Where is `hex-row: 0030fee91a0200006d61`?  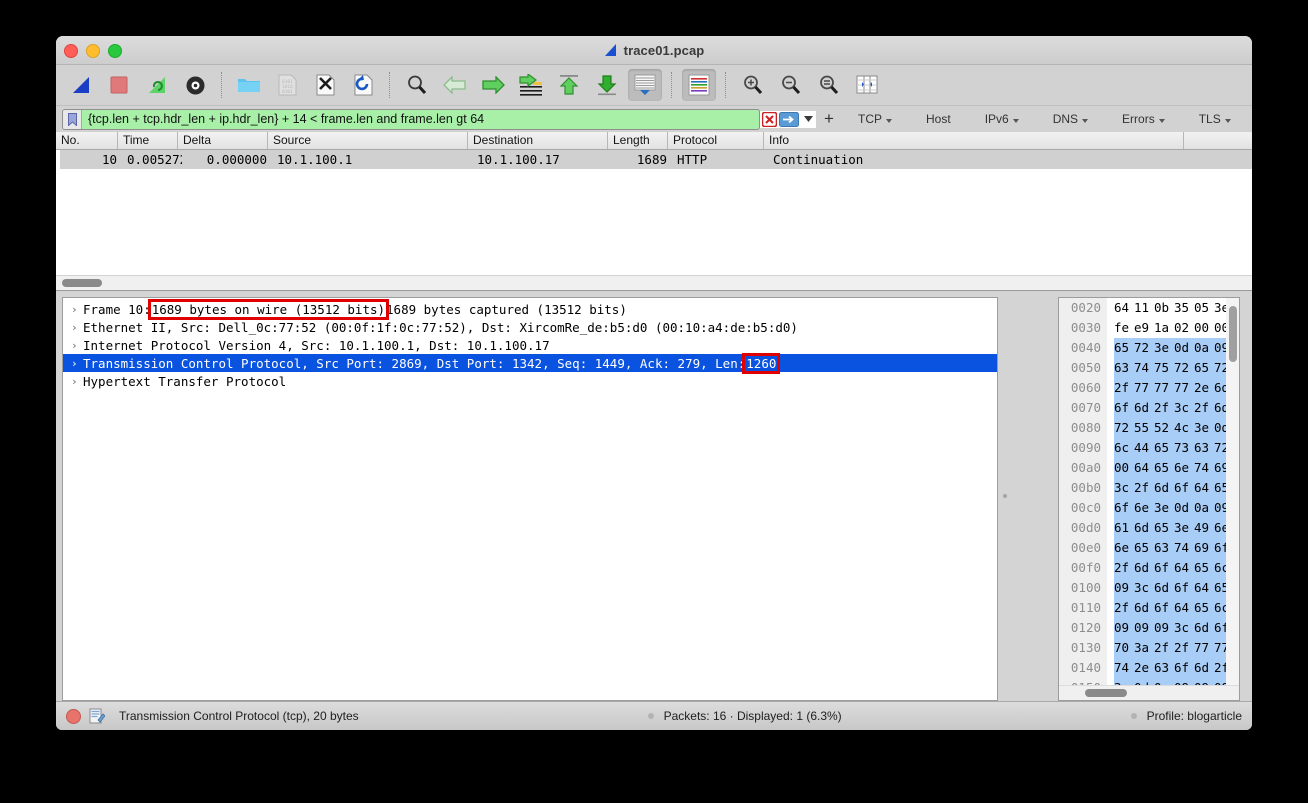 hex-row: 0030fee91a0200006d61 is located at coordinates (1149, 328).